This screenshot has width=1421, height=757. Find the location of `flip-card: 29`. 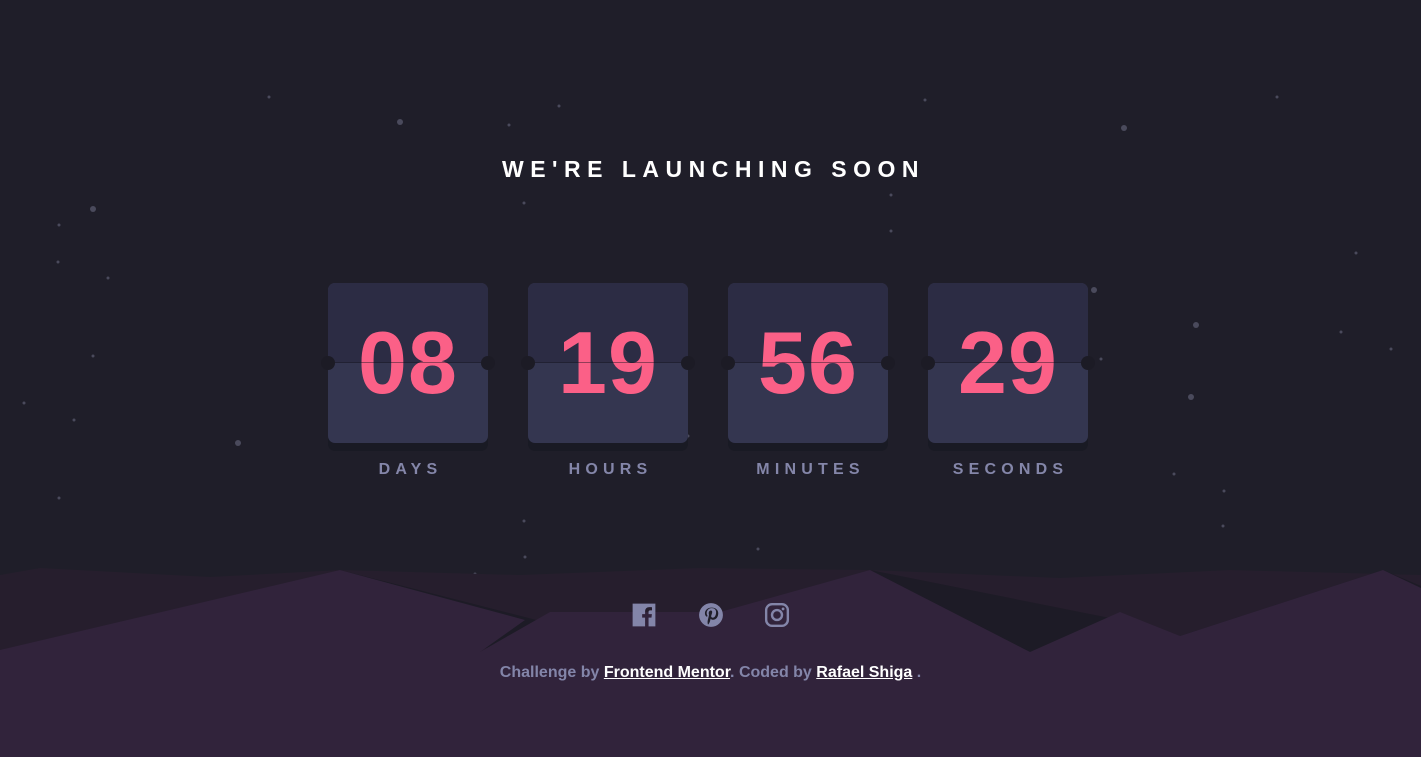

flip-card: 29 is located at coordinates (1008, 363).